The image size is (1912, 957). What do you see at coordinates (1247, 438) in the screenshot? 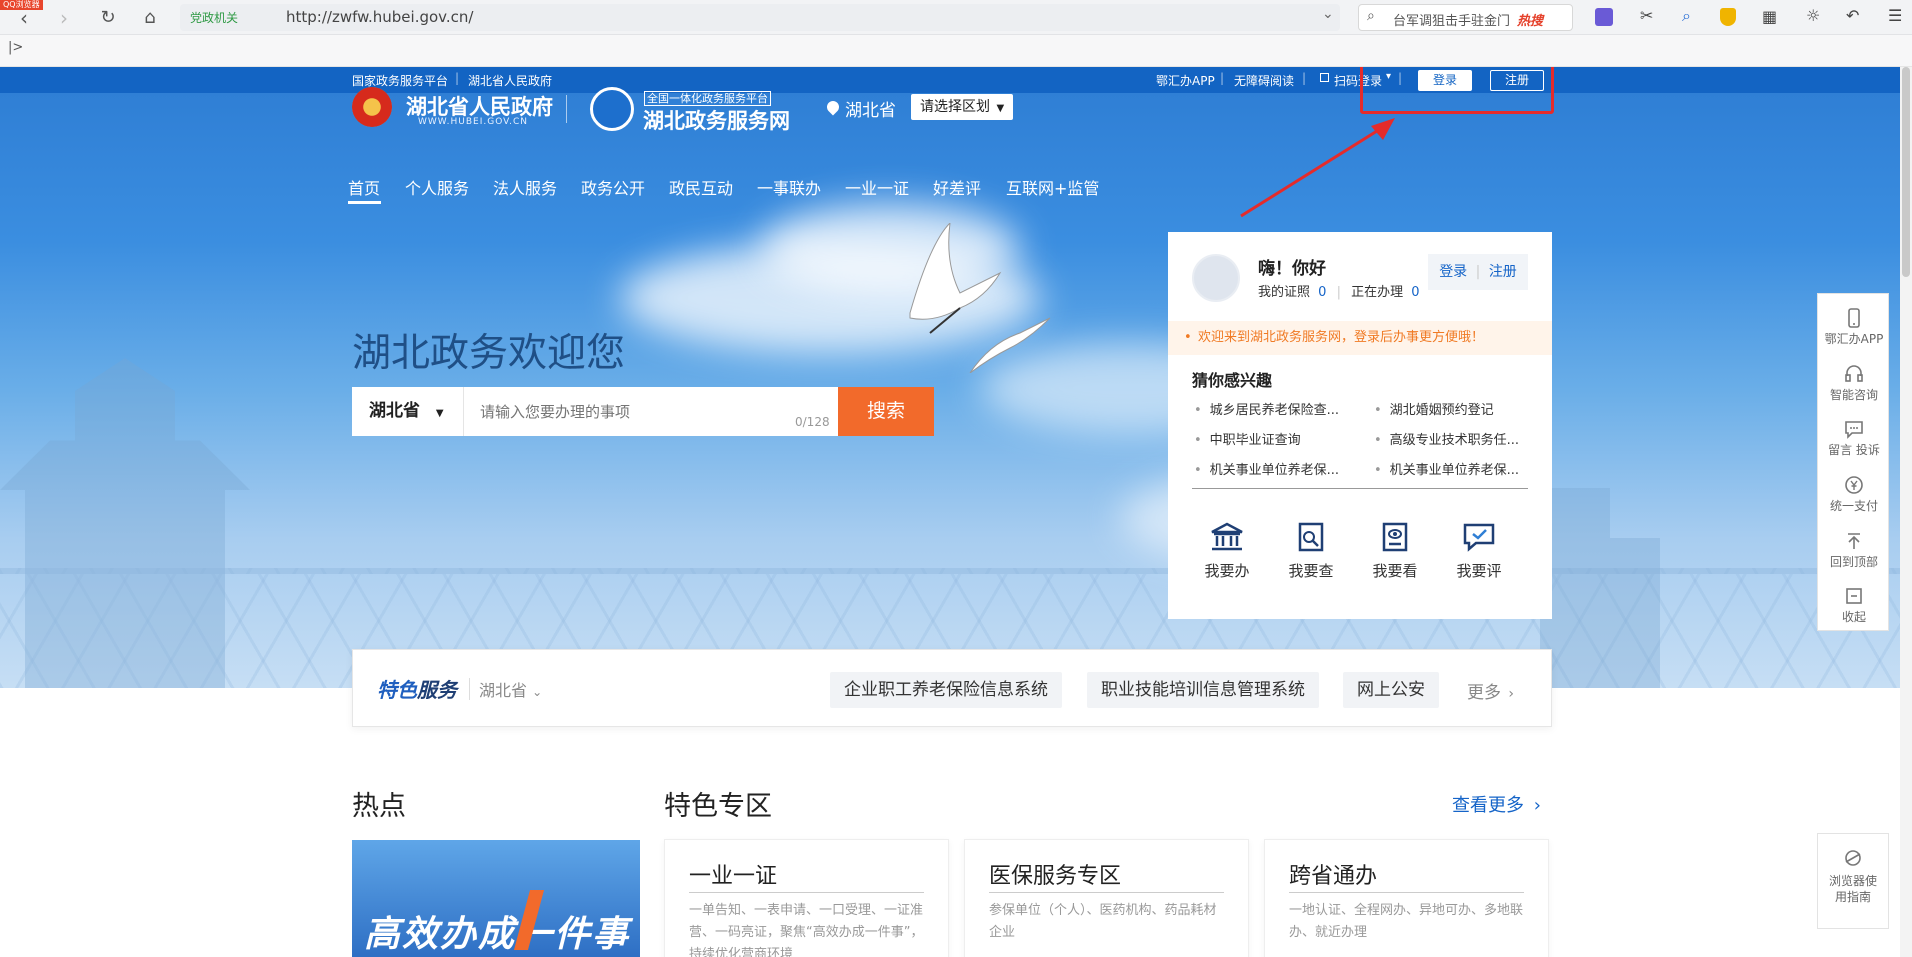
I see `guess-item: 中职毕业证查询` at bounding box center [1247, 438].